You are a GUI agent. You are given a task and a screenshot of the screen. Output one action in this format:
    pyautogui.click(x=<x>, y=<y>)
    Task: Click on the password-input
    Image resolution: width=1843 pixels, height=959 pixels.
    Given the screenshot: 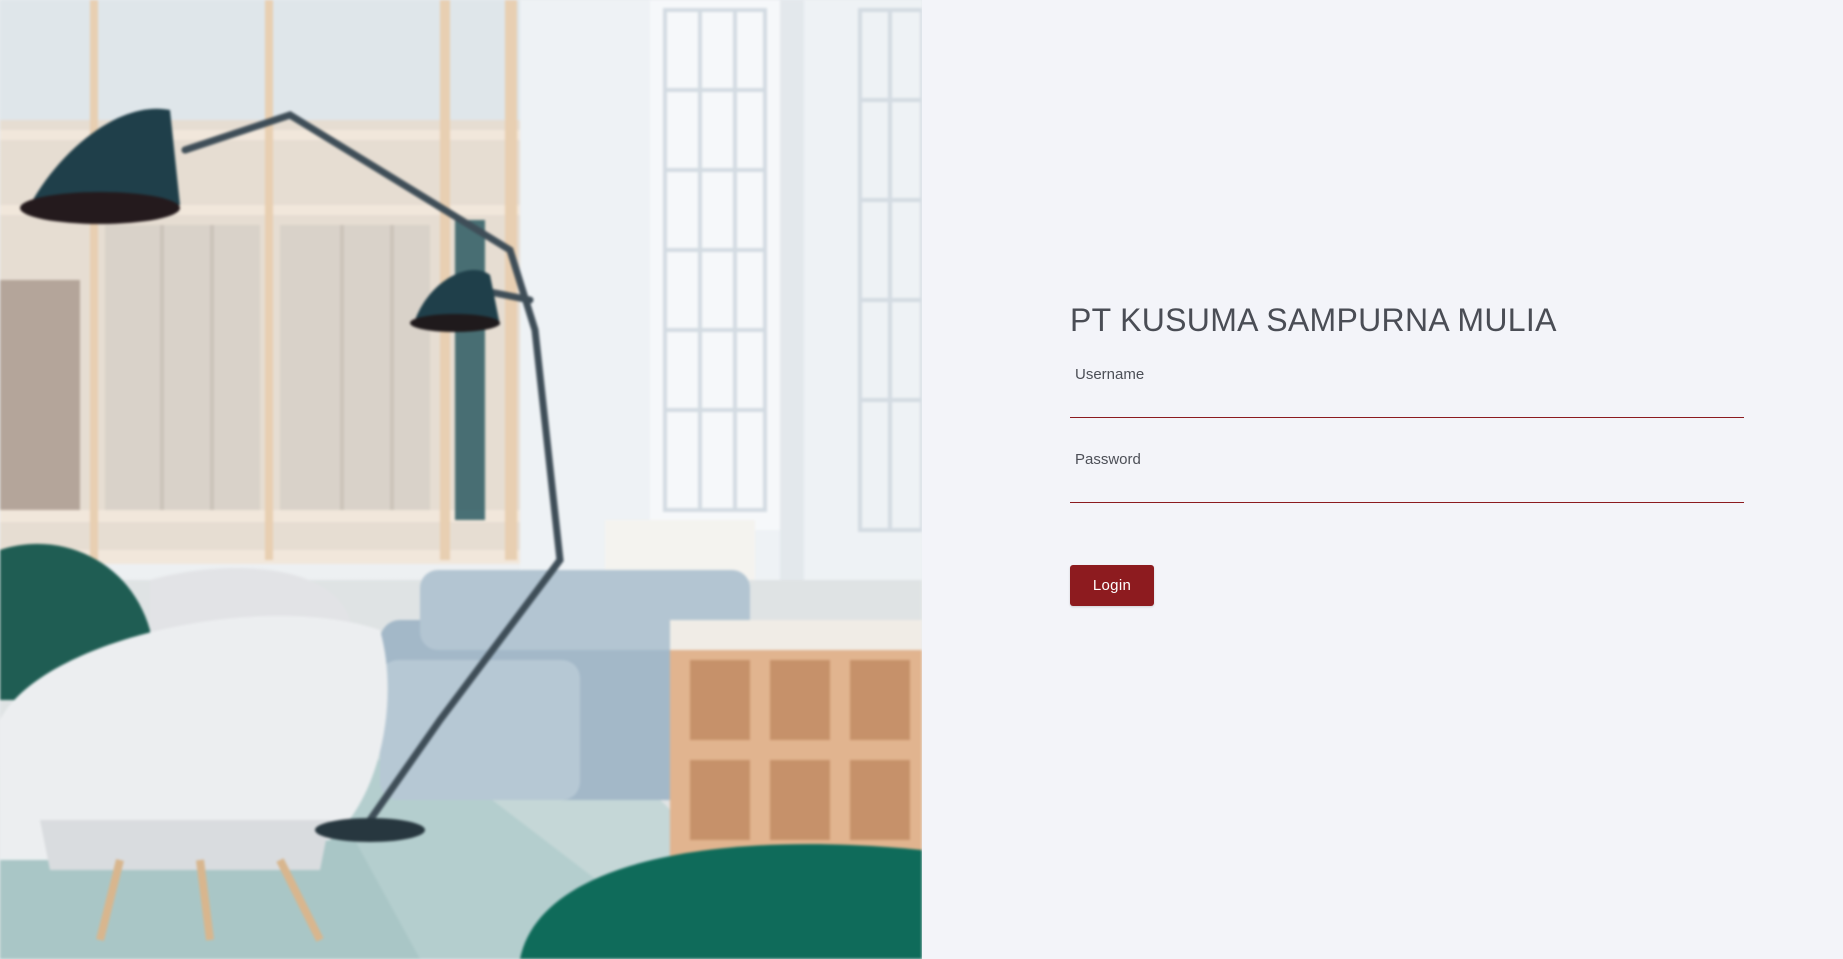 What is the action you would take?
    pyautogui.click(x=1407, y=487)
    